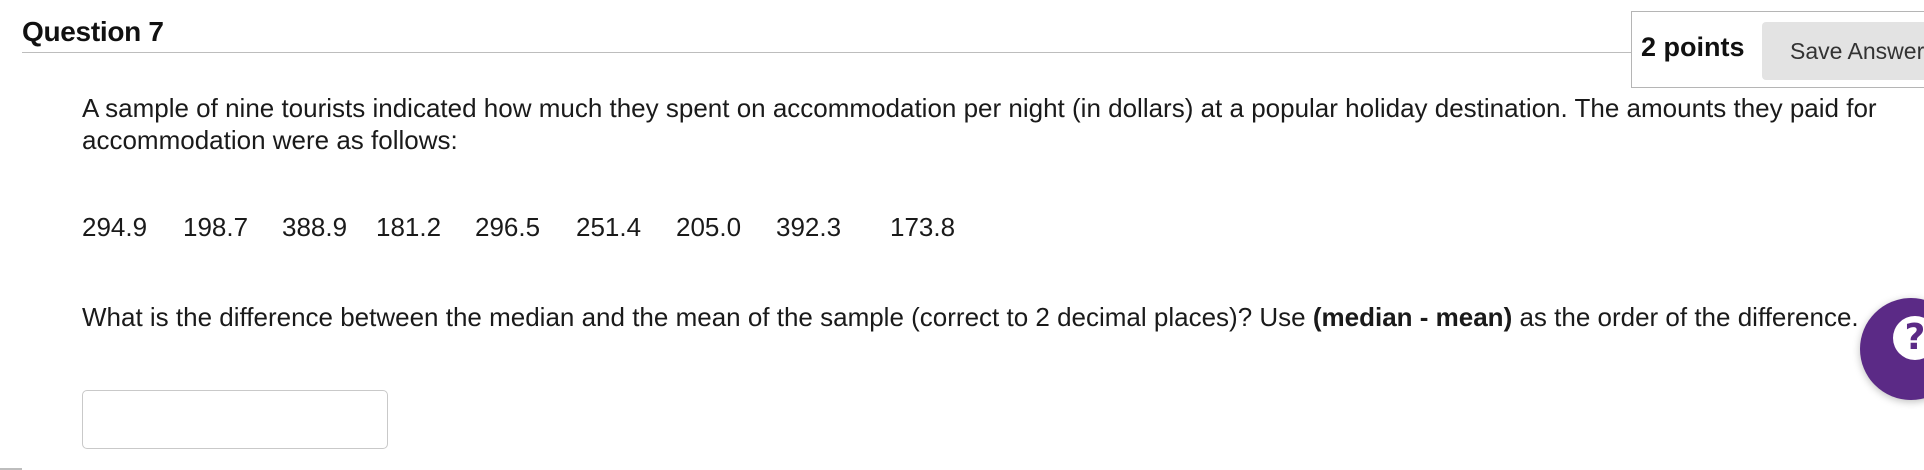 This screenshot has height=470, width=1924. Describe the element at coordinates (93, 31) in the screenshot. I see `question-title: Question 7` at that location.